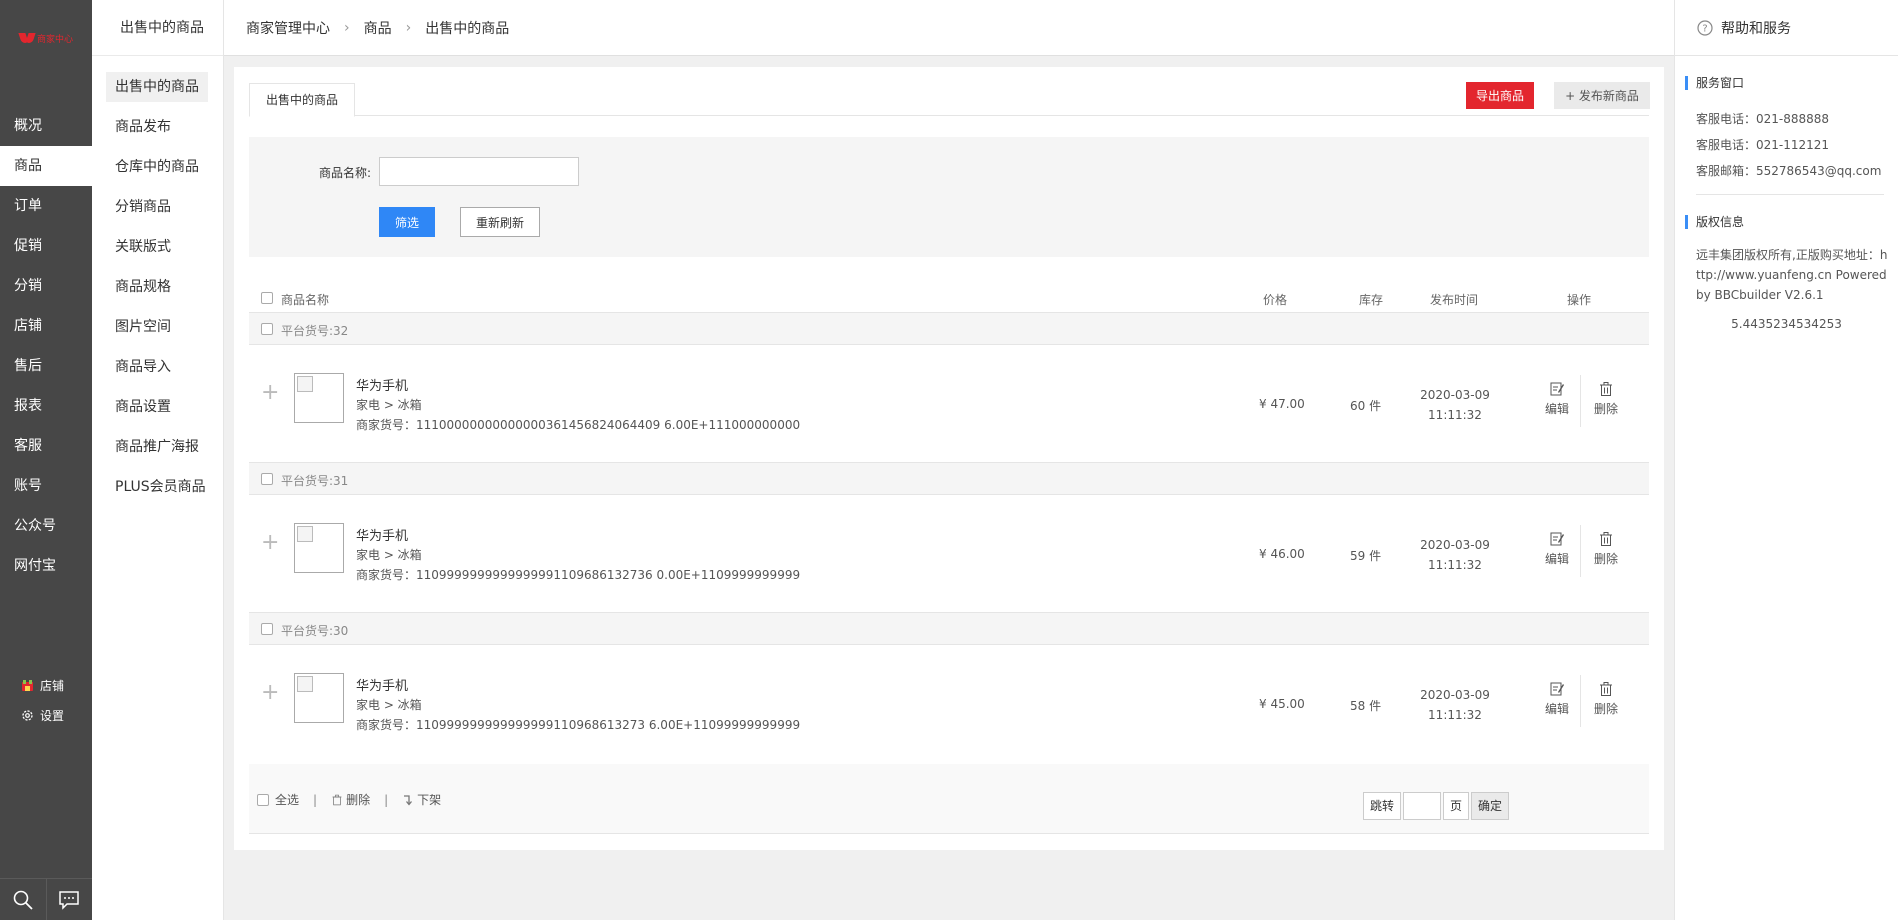  I want to click on sidebar-footer, so click(46, 899).